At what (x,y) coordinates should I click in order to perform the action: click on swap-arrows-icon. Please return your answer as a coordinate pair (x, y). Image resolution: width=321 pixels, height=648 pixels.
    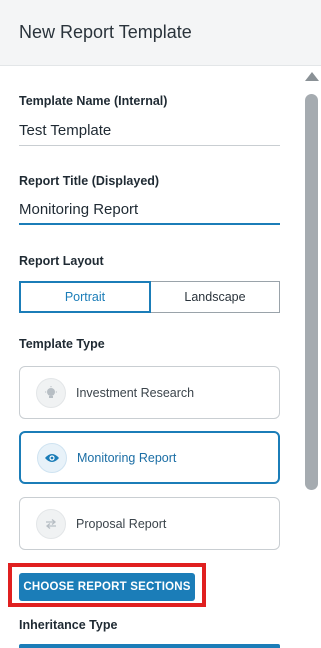
    Looking at the image, I should click on (51, 523).